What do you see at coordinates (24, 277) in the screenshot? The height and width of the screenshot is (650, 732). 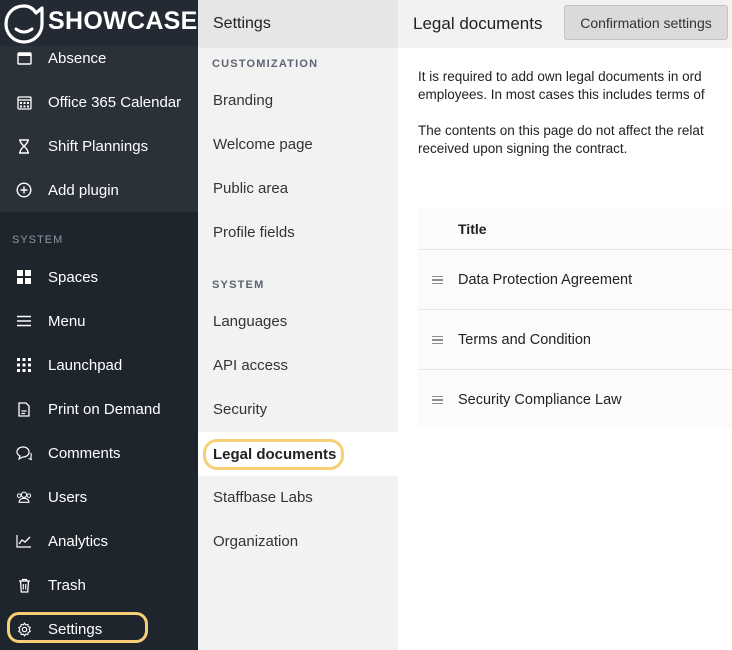 I see `grid-icon` at bounding box center [24, 277].